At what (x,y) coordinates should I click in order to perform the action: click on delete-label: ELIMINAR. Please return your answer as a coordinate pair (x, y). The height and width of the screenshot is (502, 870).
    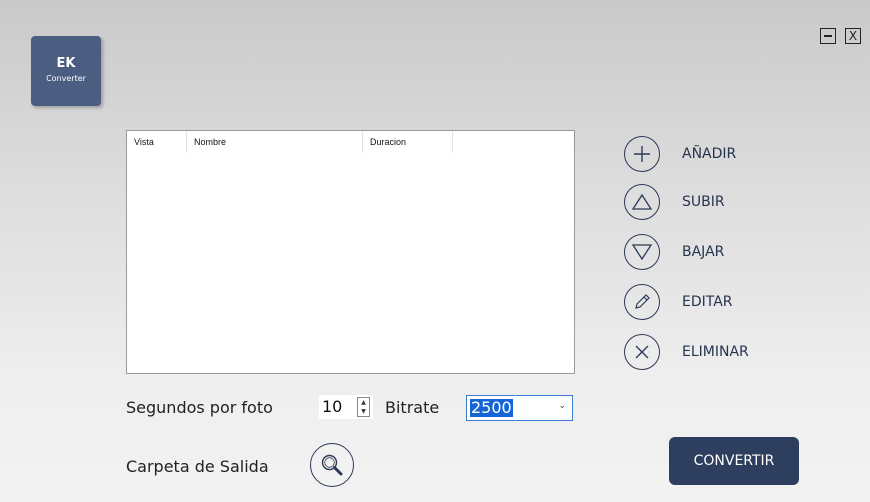
    Looking at the image, I should click on (715, 352).